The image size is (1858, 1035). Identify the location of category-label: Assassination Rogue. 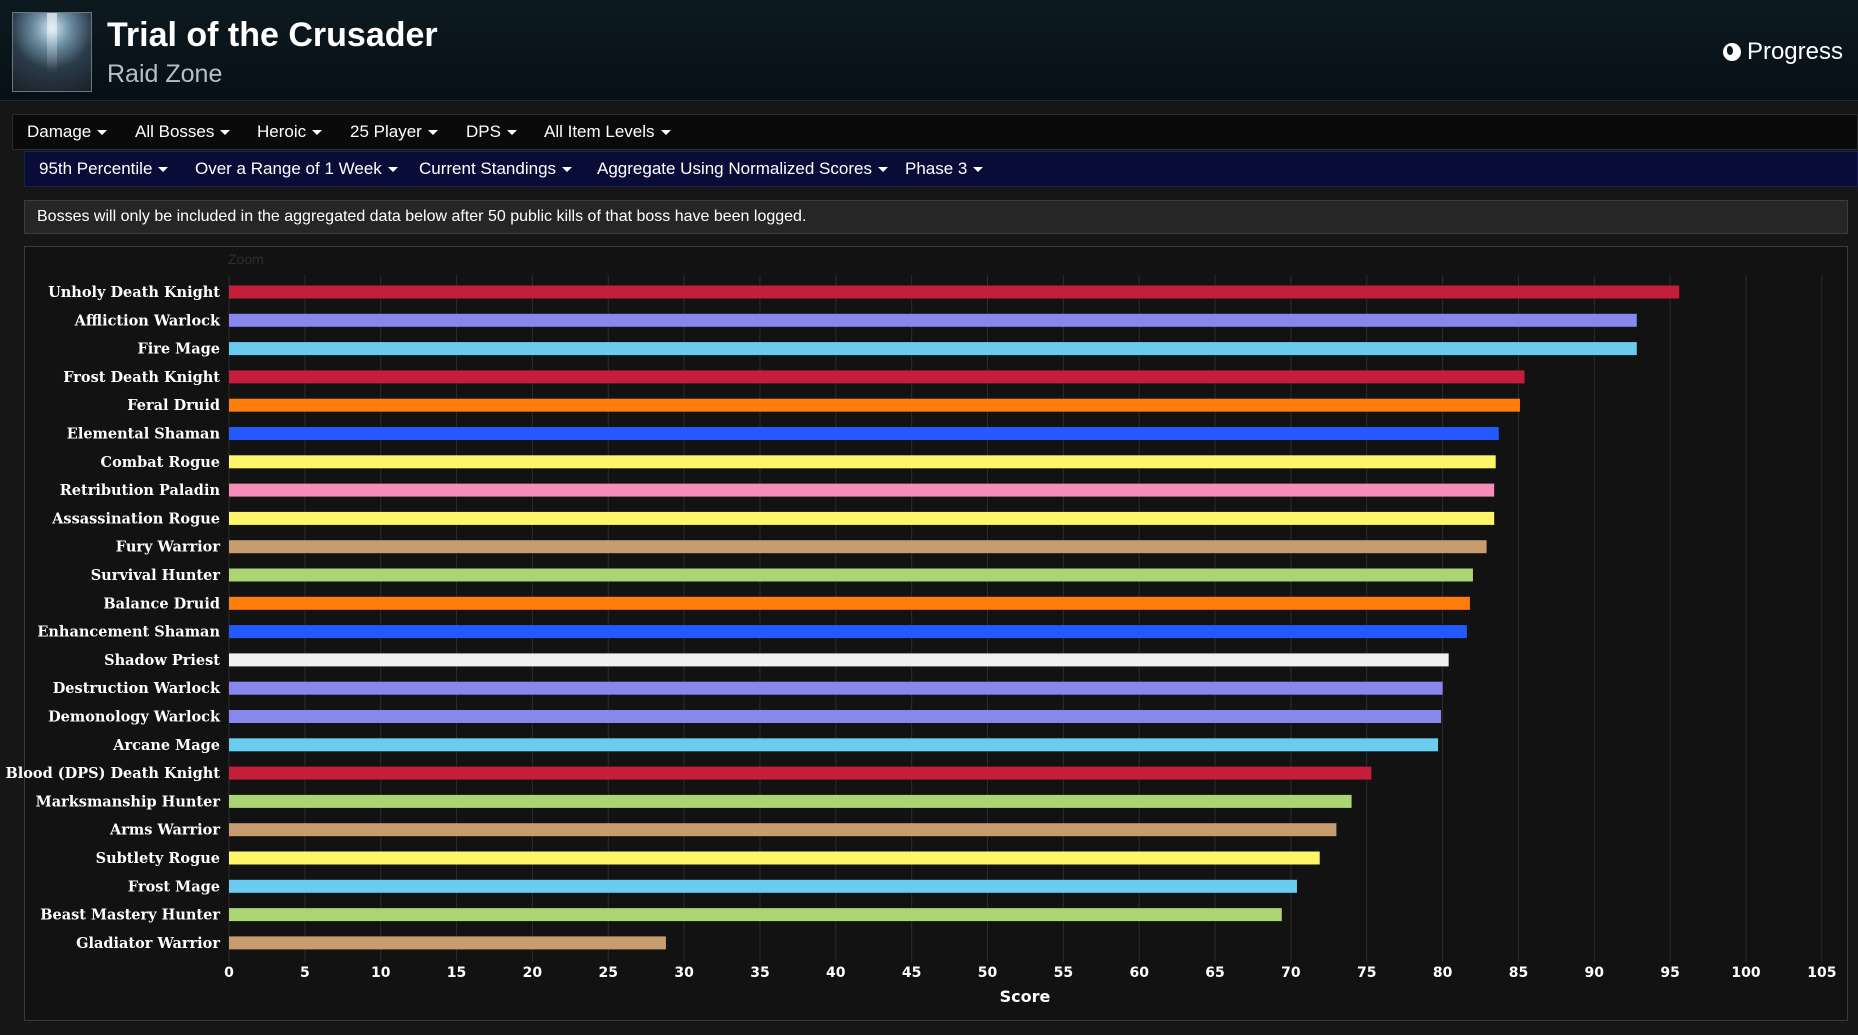
(135, 518).